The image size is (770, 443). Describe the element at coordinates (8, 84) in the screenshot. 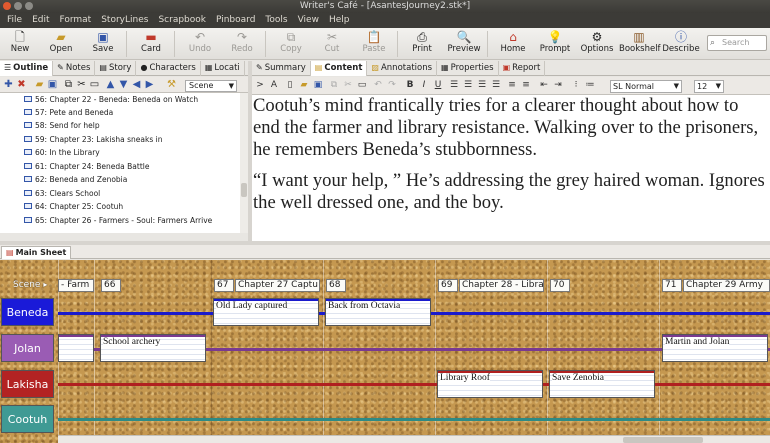

I see `add-icon: ✚` at that location.